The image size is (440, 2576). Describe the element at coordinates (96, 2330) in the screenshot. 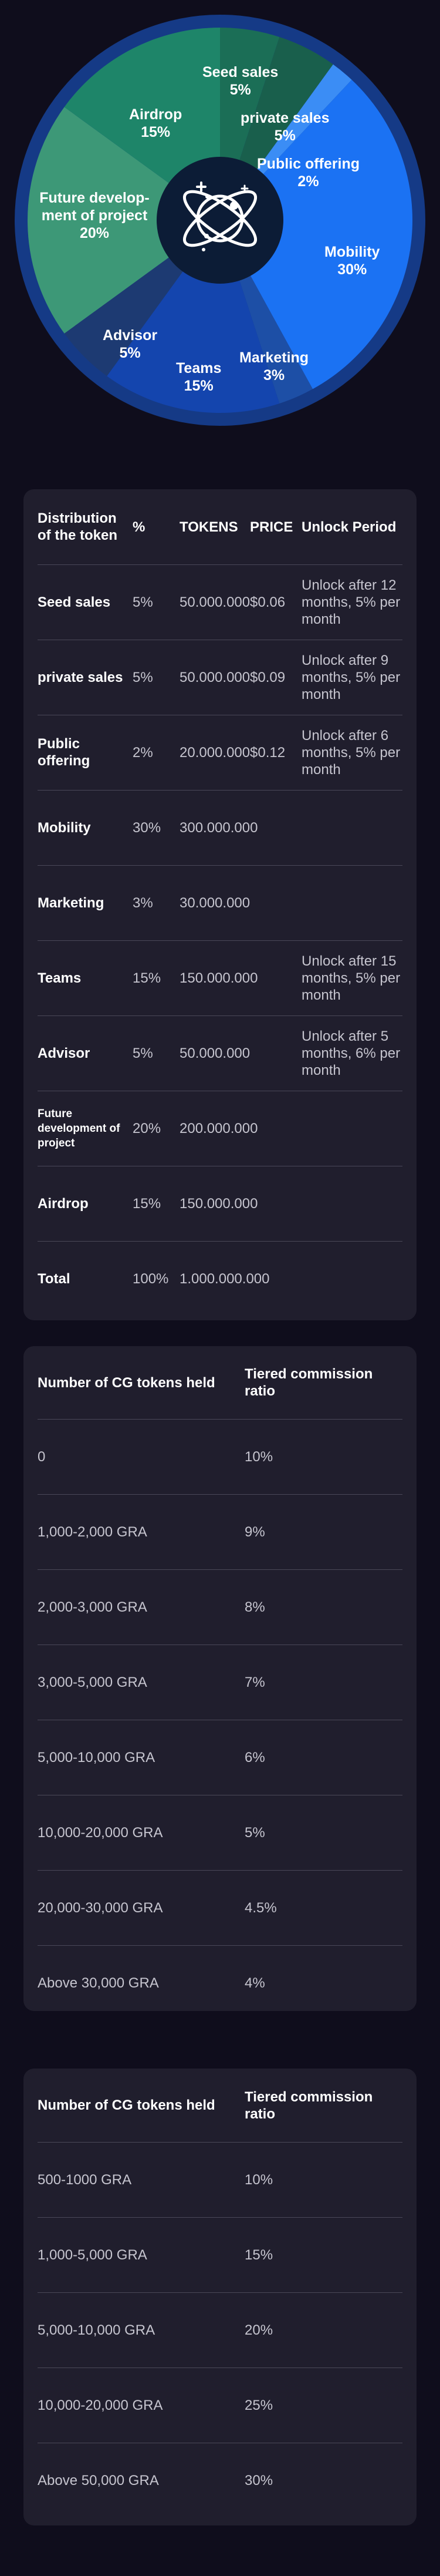

I see `row-tokens-held: 5,000-10,000 GRA` at that location.